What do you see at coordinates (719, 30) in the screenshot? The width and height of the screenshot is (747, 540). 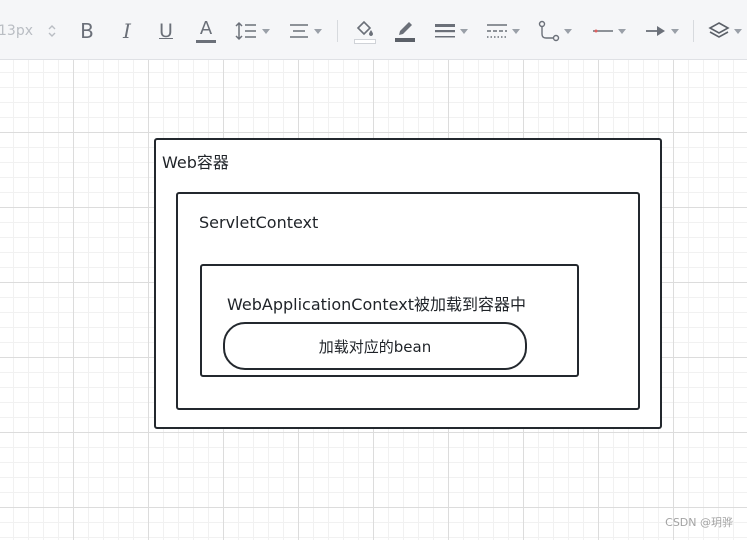 I see `layers-icon` at bounding box center [719, 30].